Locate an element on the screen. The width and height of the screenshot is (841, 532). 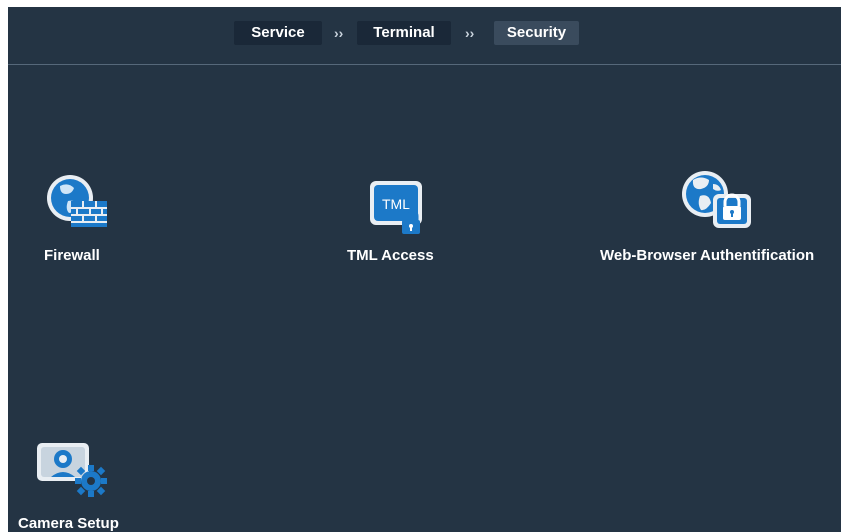
breadcrumb-security: Security is located at coordinates (536, 33).